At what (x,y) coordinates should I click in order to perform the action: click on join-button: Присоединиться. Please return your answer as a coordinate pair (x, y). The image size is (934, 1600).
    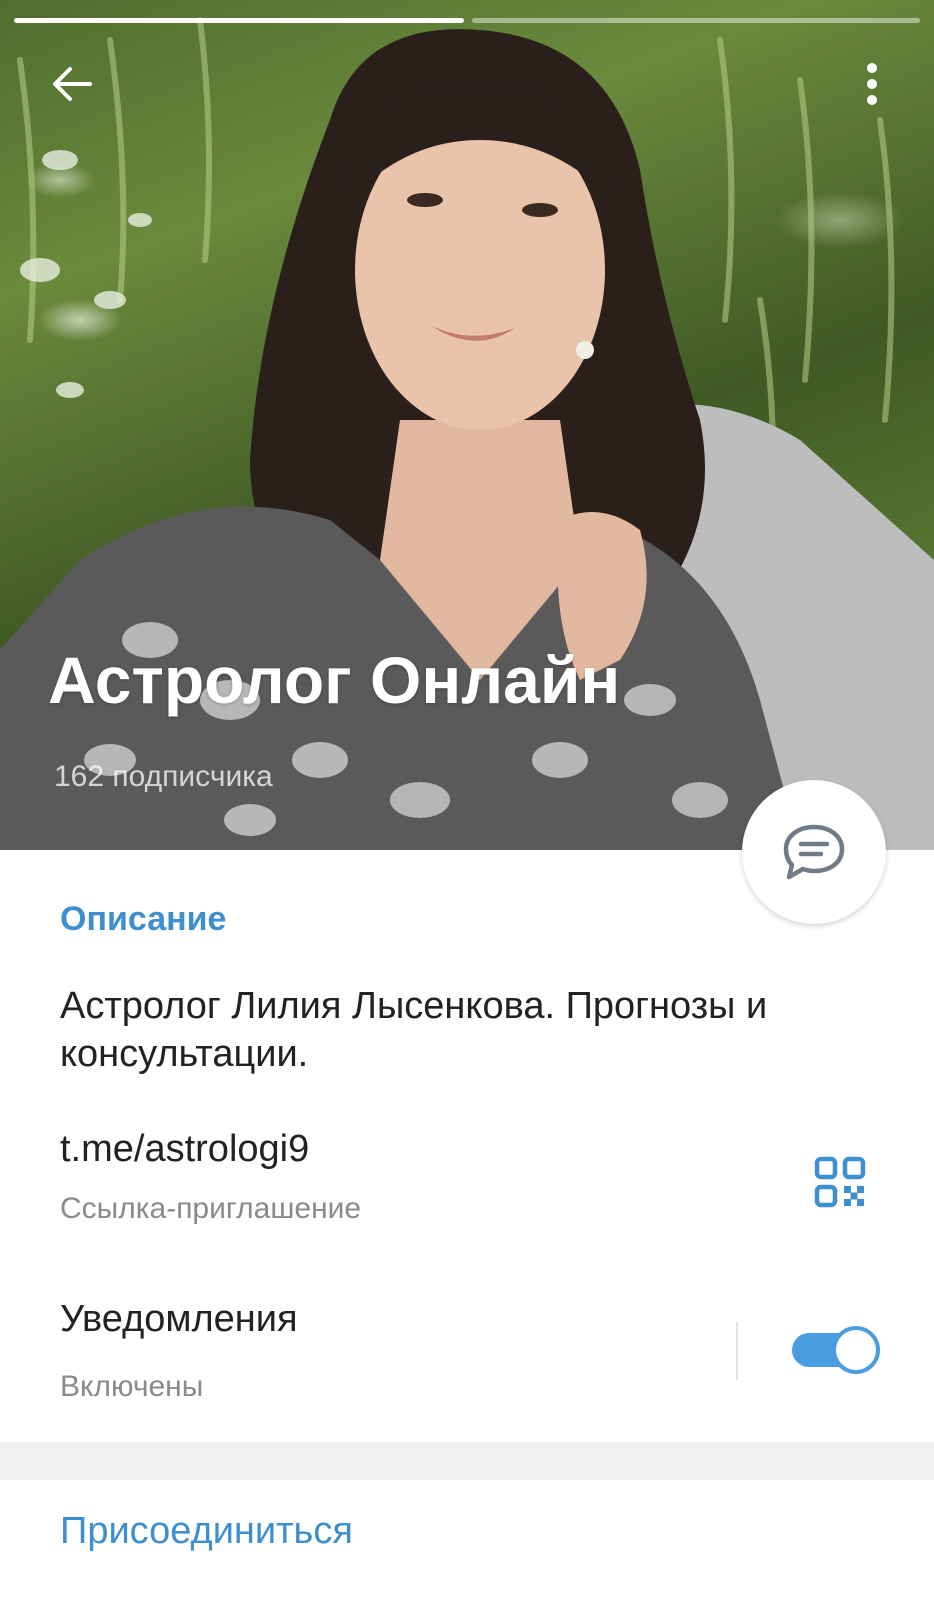
    Looking at the image, I should click on (206, 1531).